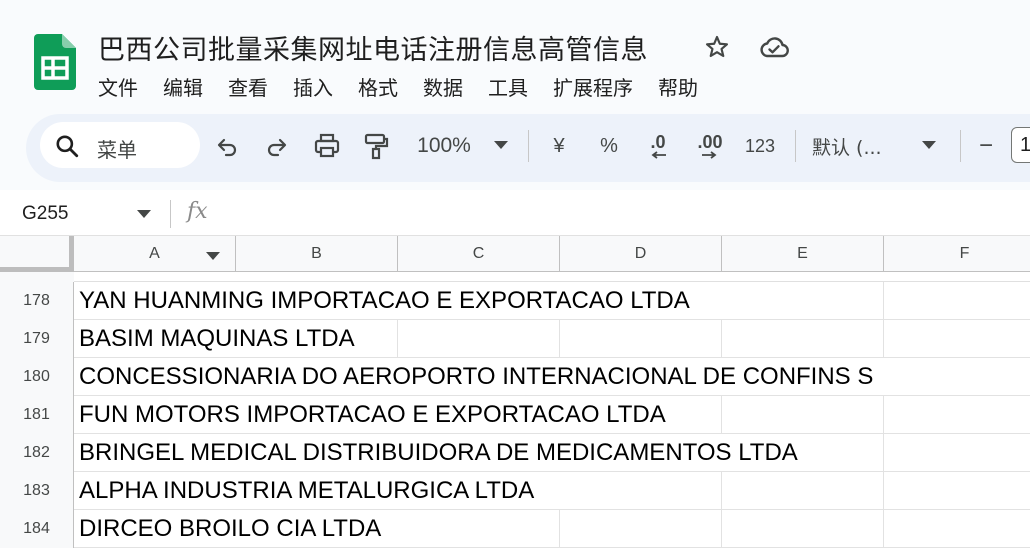 The width and height of the screenshot is (1030, 552). What do you see at coordinates (313, 86) in the screenshot?
I see `menu-insert: 插入` at bounding box center [313, 86].